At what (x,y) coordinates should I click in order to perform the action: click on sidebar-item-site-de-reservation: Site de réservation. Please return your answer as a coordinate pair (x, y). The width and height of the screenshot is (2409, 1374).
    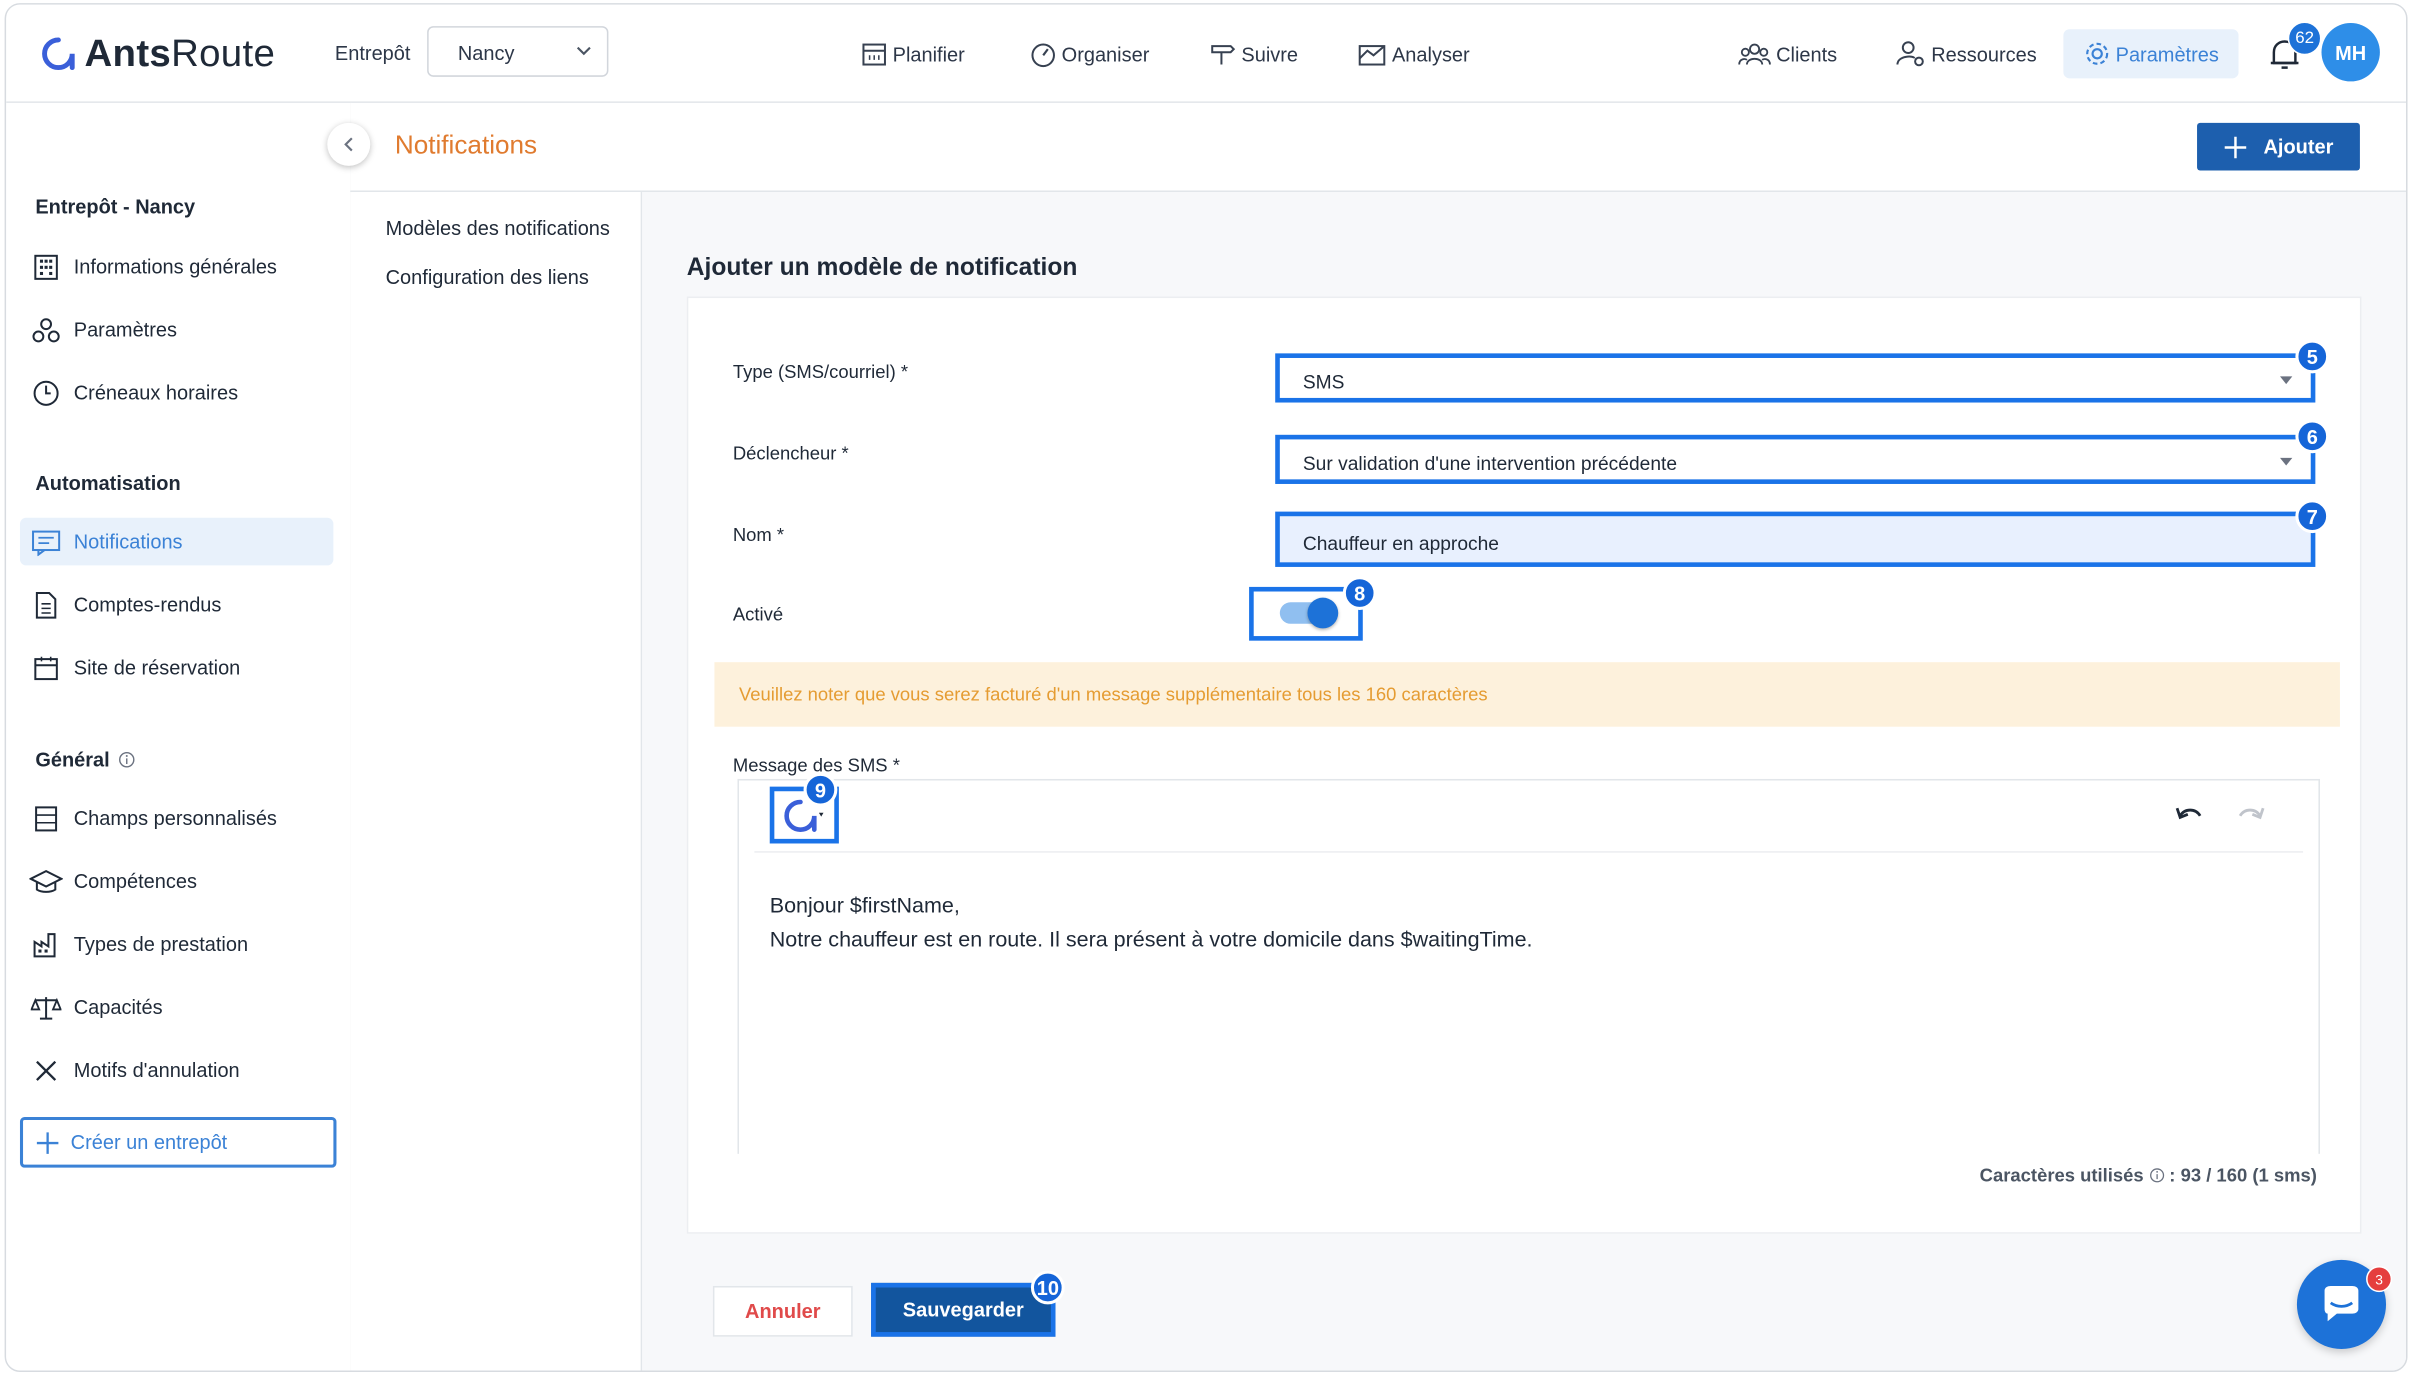
    Looking at the image, I should click on (176, 668).